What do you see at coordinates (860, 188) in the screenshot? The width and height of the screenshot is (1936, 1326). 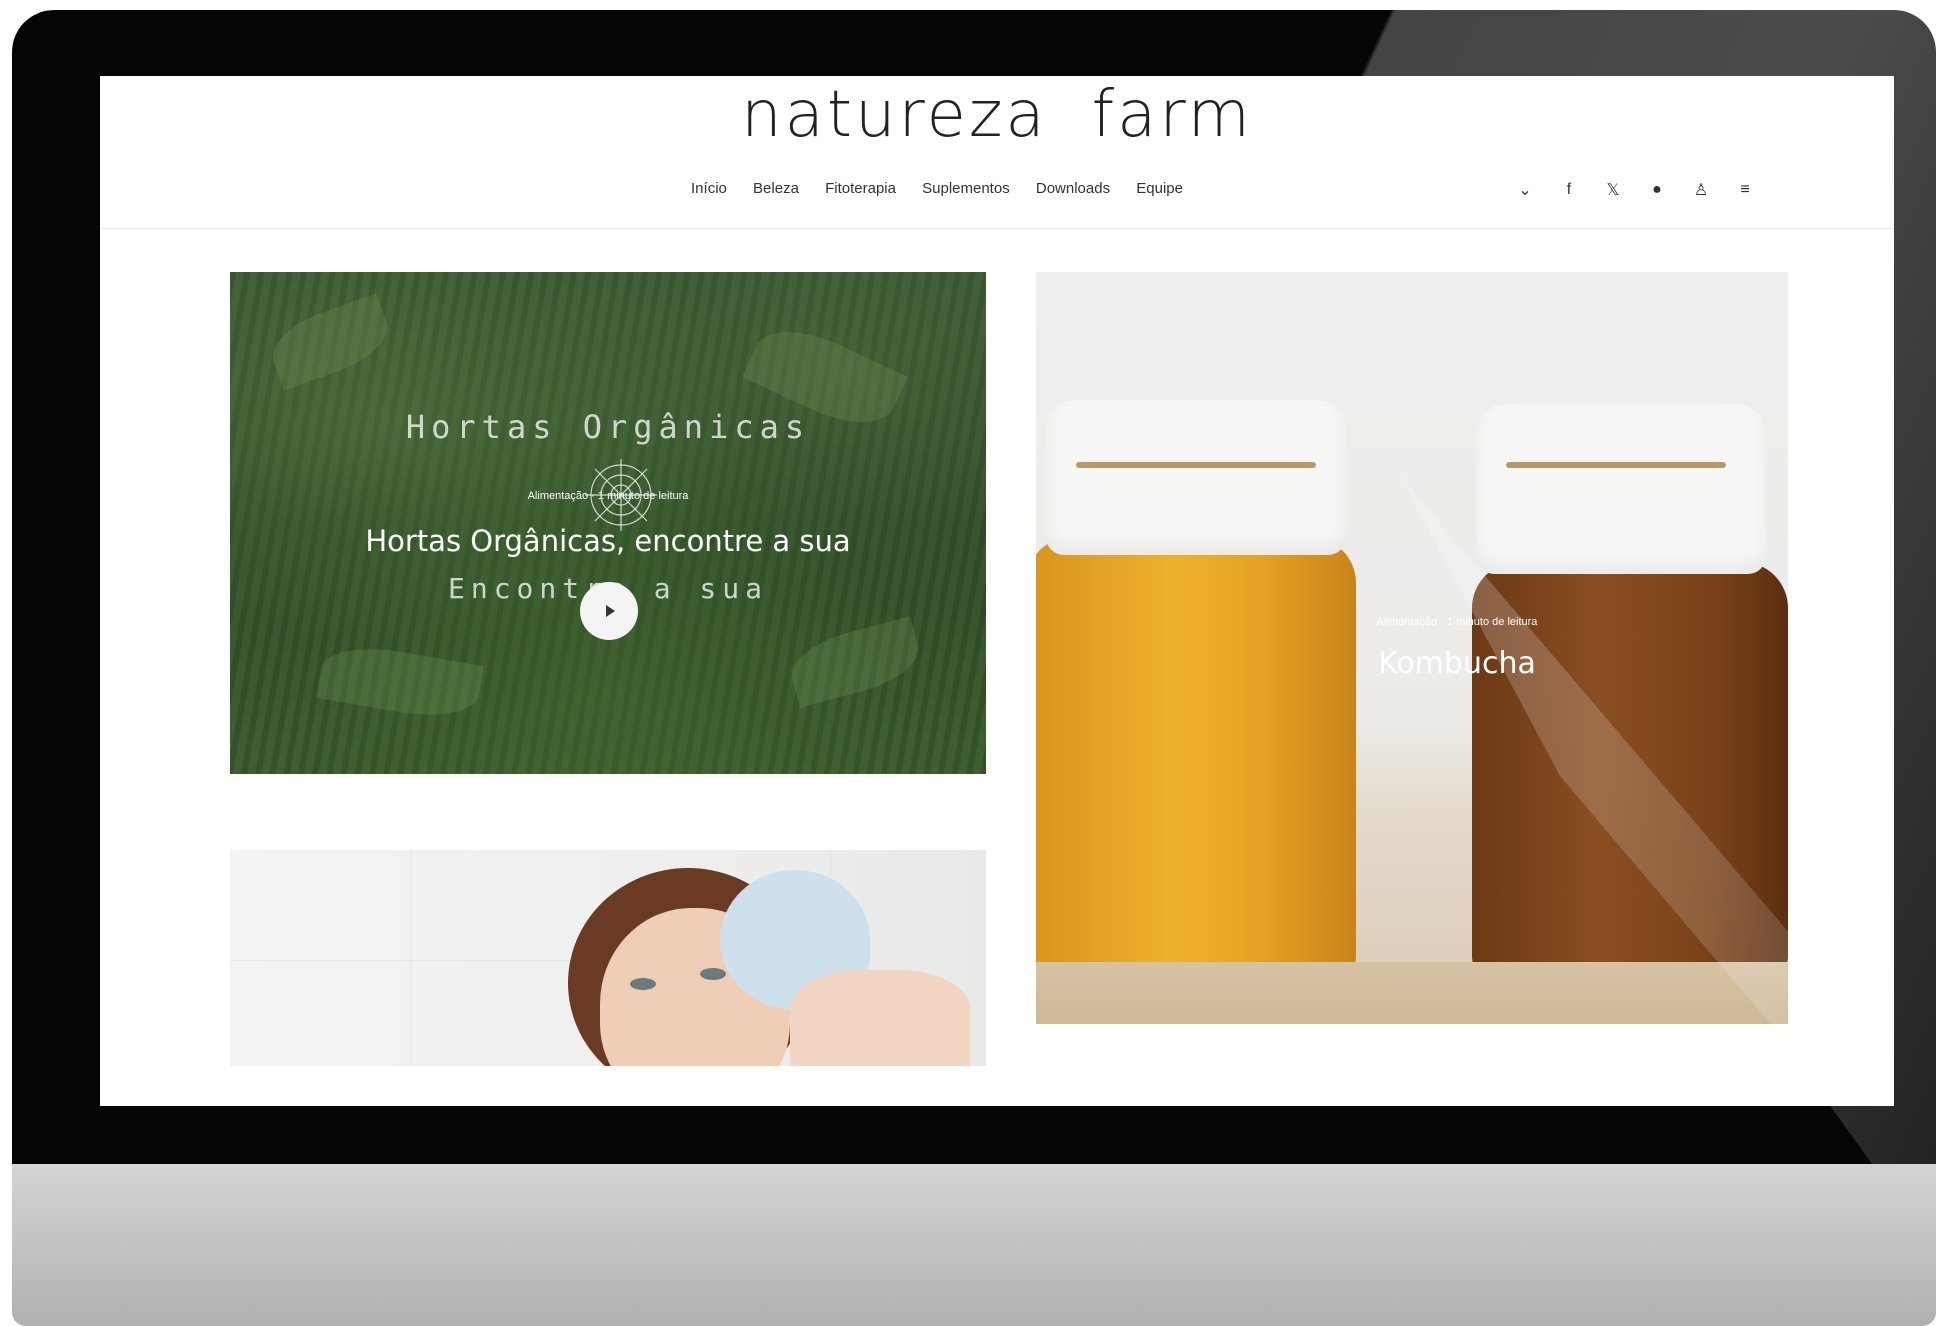 I see `nav-item-fitoterapia: Fitoterapia` at bounding box center [860, 188].